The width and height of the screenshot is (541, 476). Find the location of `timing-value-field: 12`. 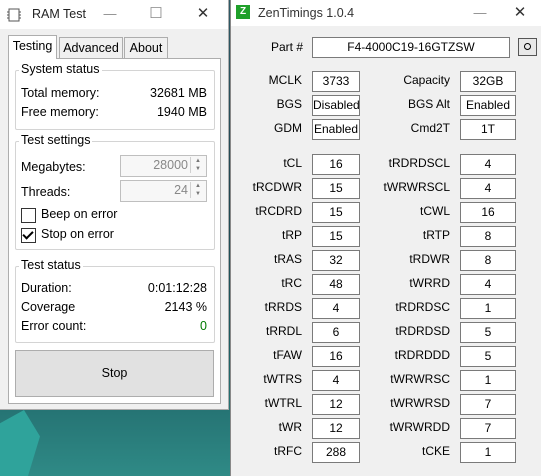

timing-value-field: 12 is located at coordinates (336, 404).